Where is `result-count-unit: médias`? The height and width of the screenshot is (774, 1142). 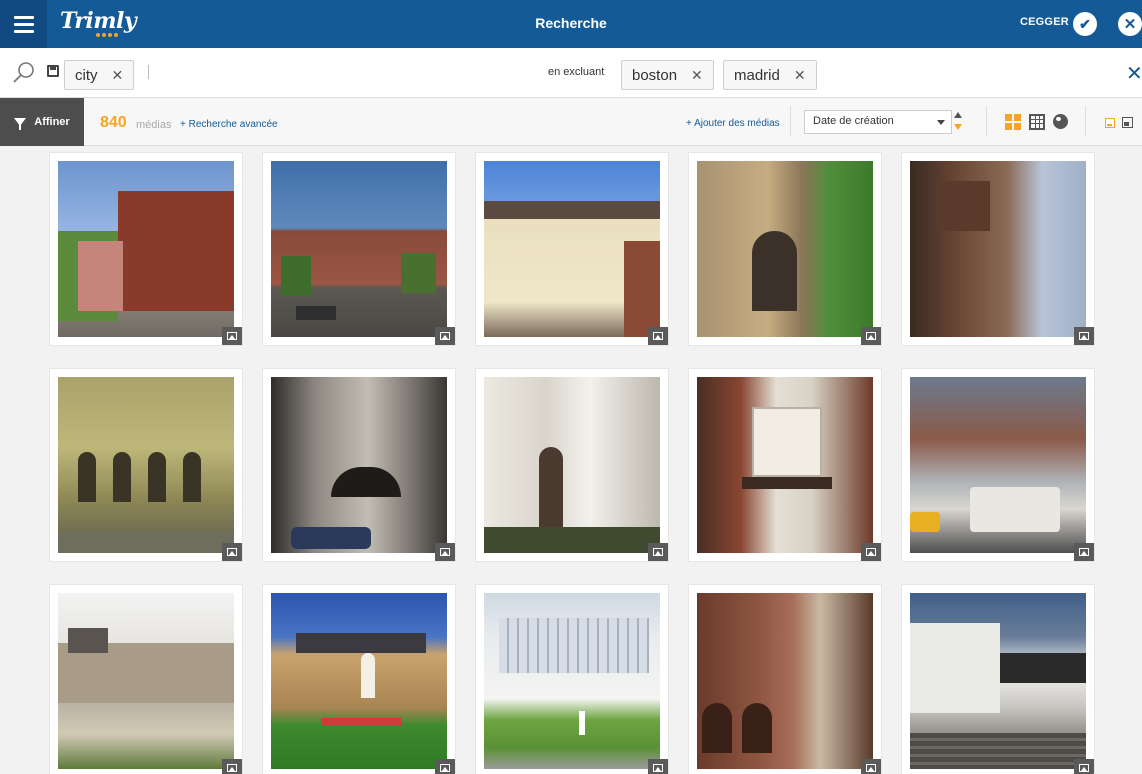
result-count-unit: médias is located at coordinates (154, 125).